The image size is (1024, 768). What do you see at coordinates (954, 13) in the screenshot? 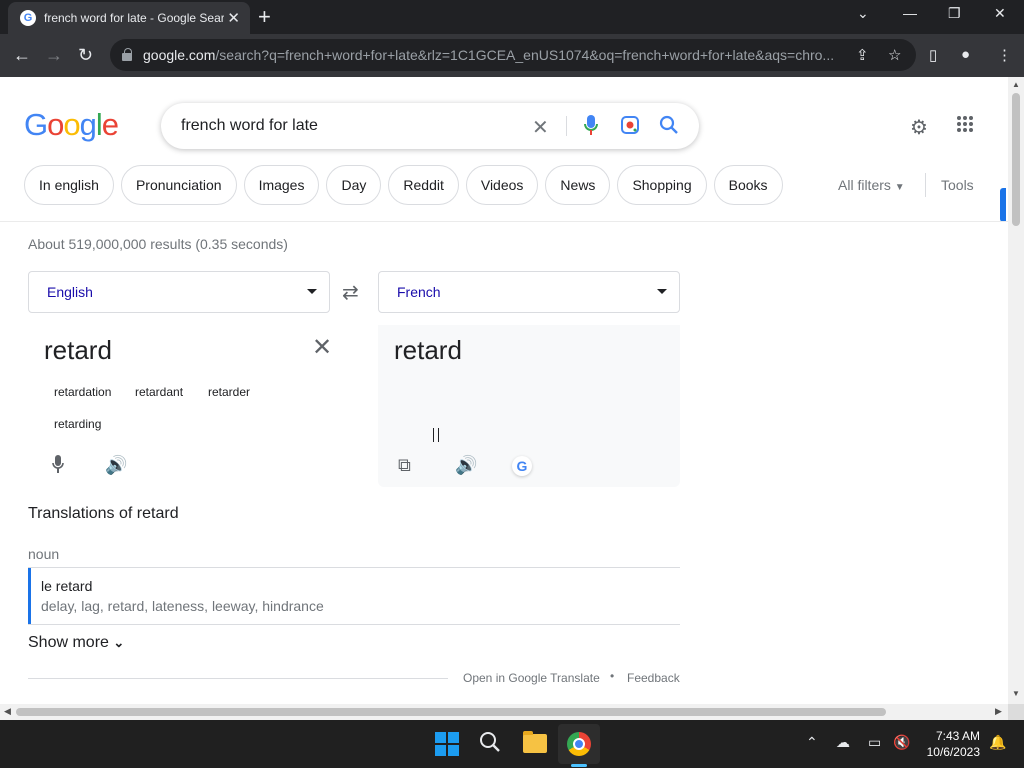
I see `restore-icon: ❐` at bounding box center [954, 13].